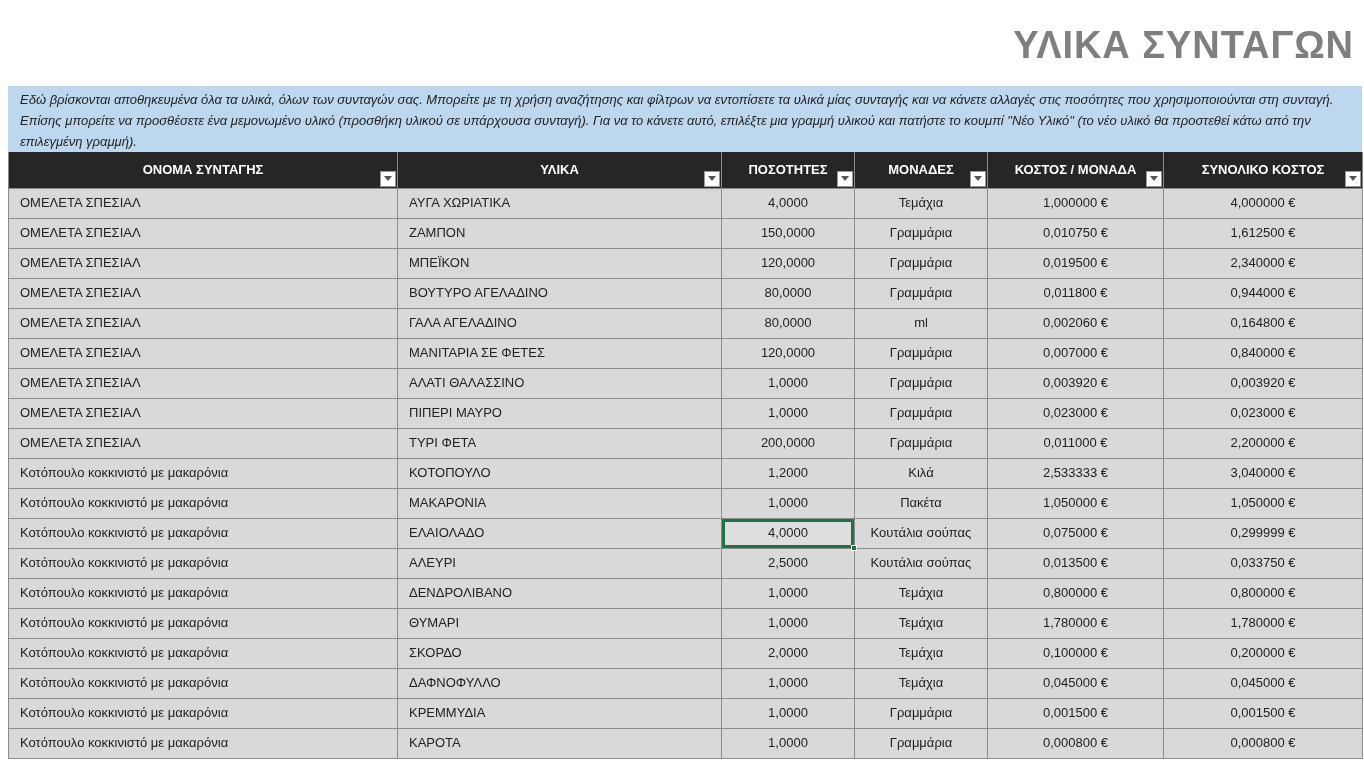 The width and height of the screenshot is (1364, 764). What do you see at coordinates (559, 263) in the screenshot?
I see `table-cell: ΜΠΕΪΚΟΝ` at bounding box center [559, 263].